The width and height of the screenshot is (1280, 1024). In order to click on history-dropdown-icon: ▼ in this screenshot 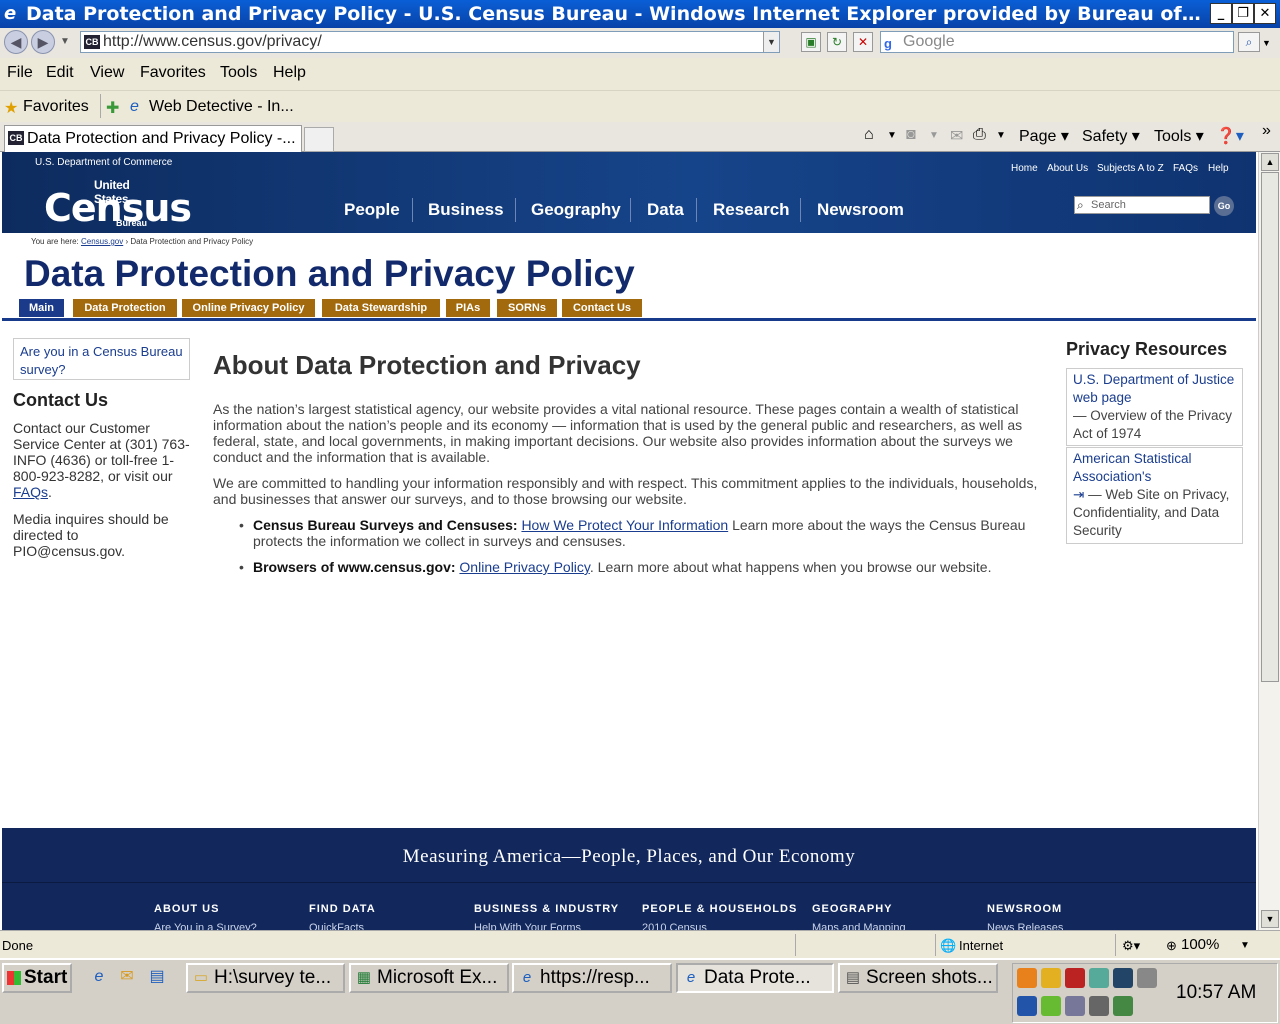, I will do `click(65, 41)`.